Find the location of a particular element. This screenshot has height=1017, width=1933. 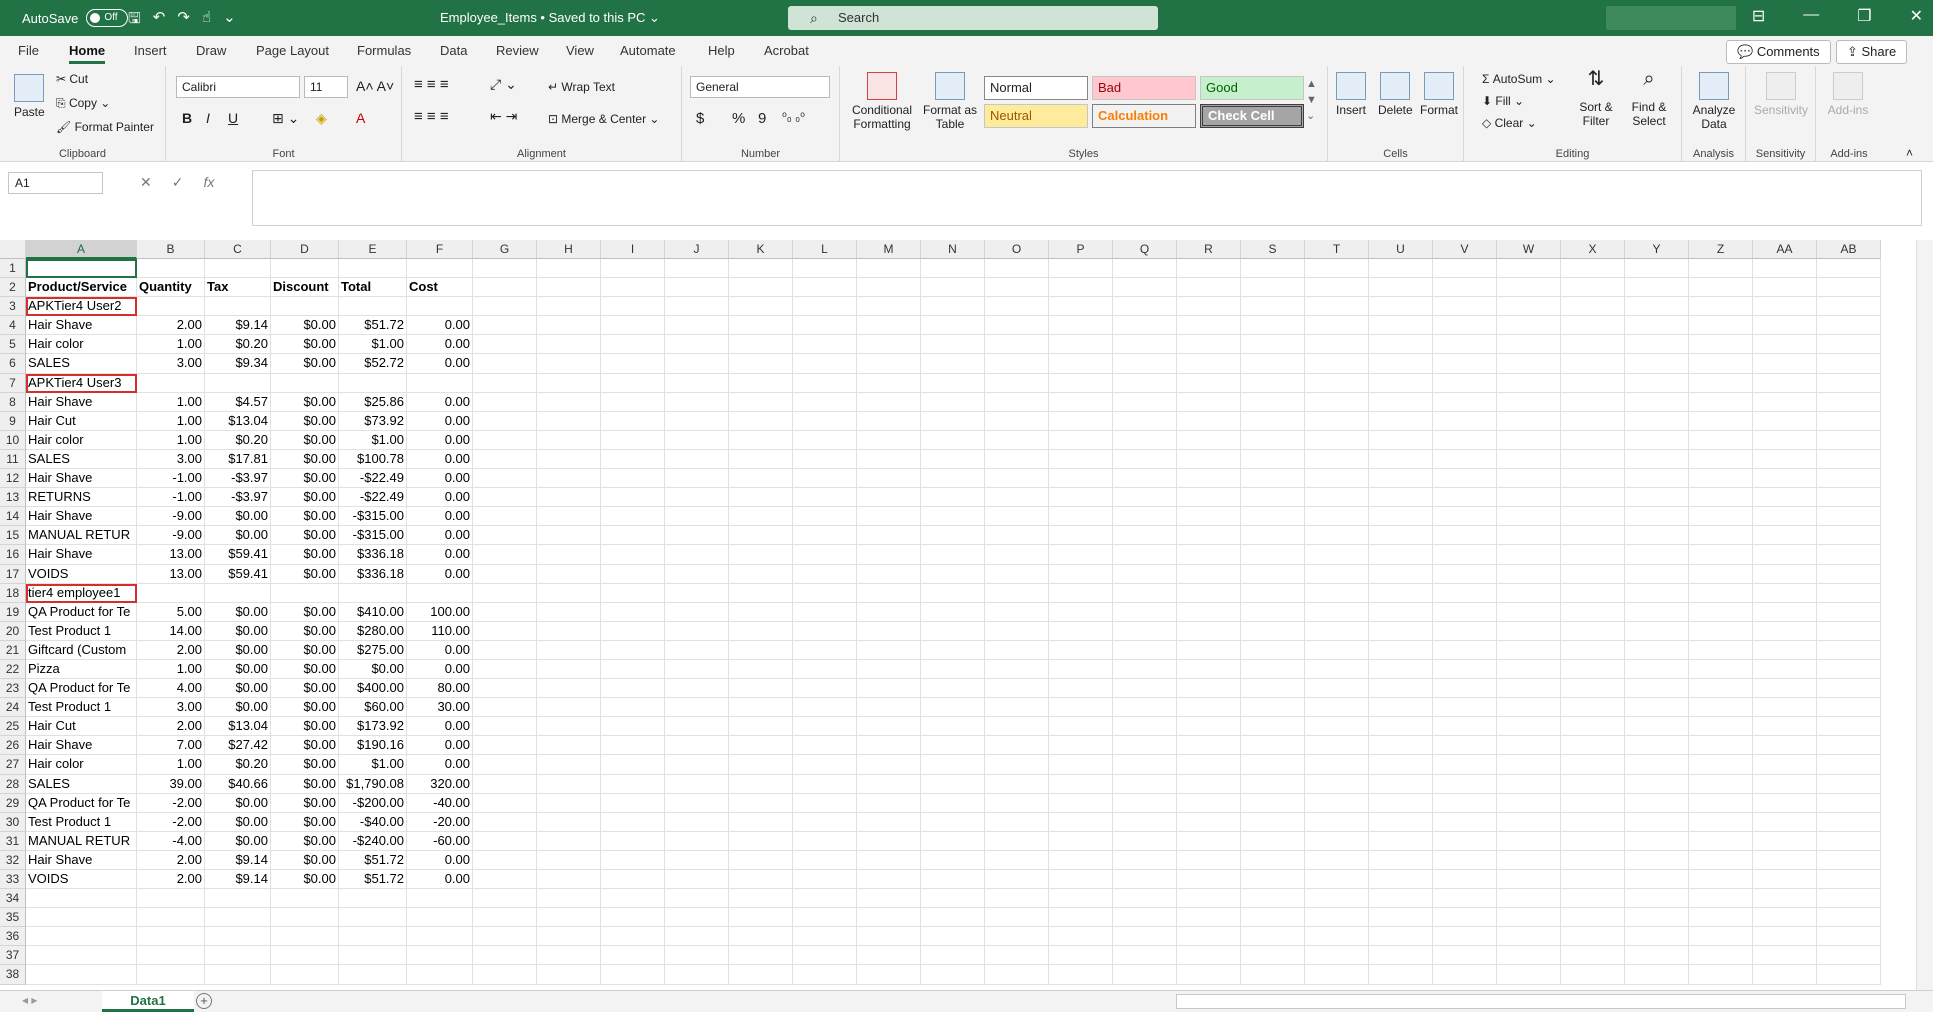

row-header: 17 is located at coordinates (13, 574).